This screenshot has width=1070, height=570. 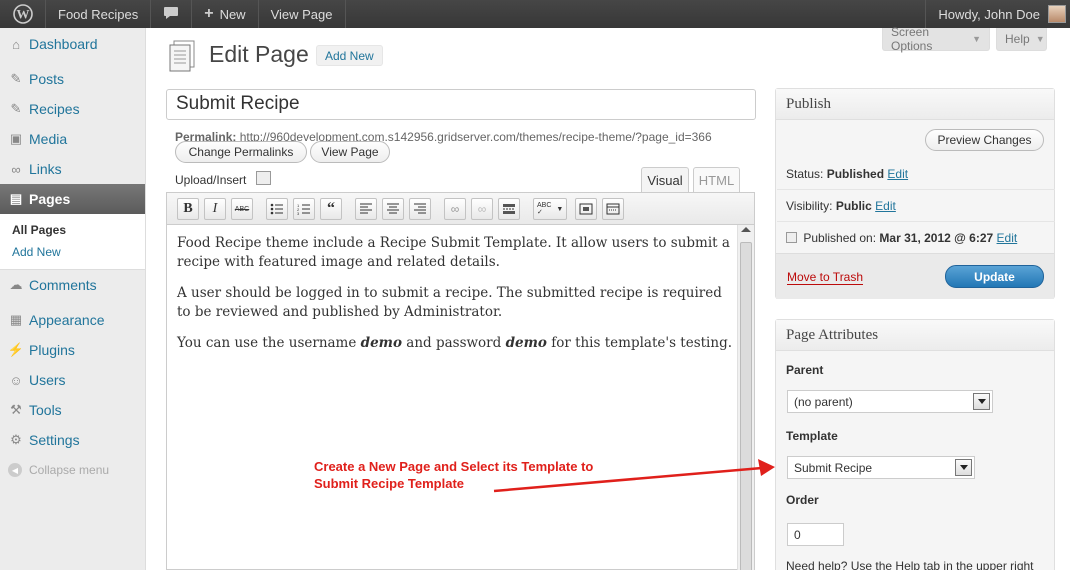 I want to click on bold-icon: B, so click(x=188, y=209).